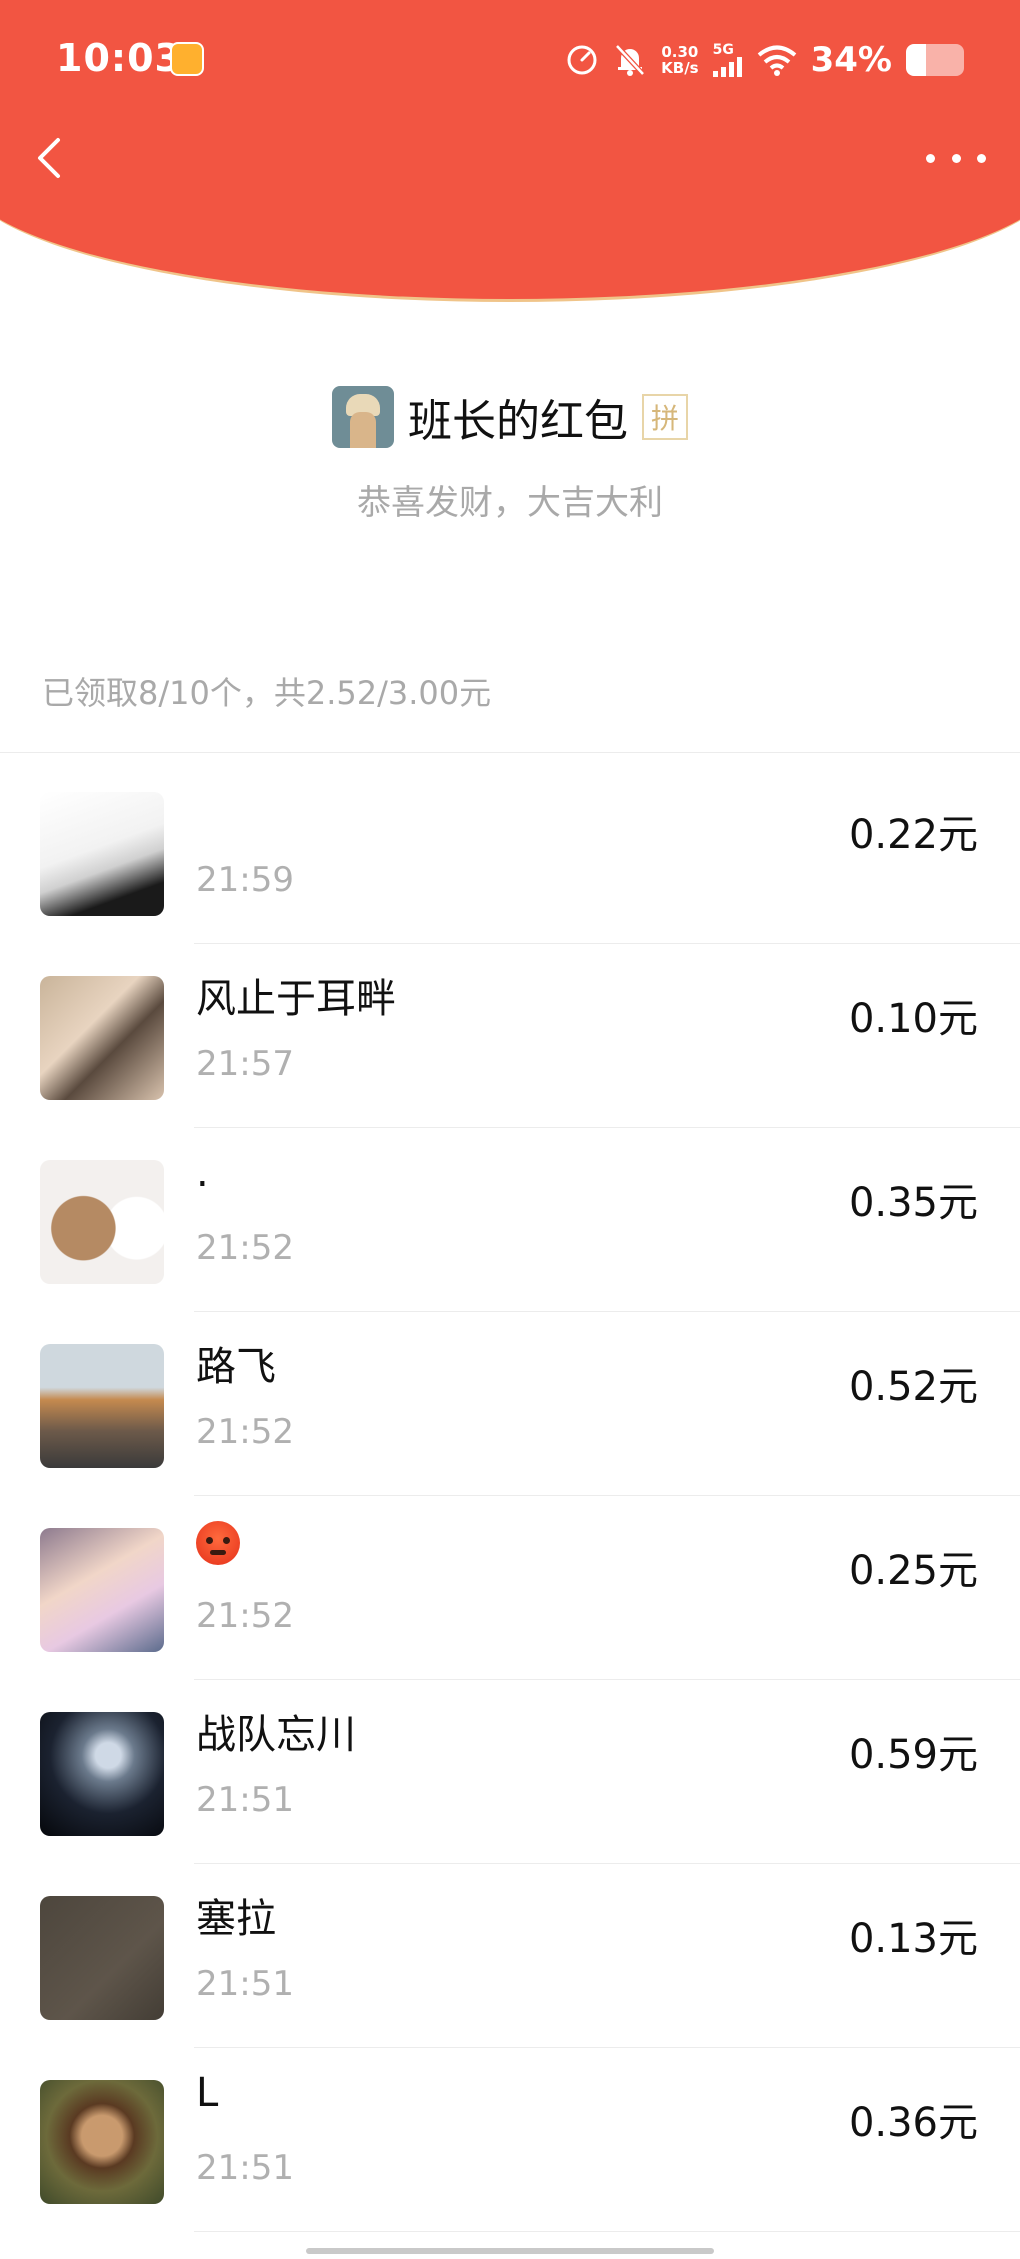  I want to click on recipient-name, so click(218, 1541).